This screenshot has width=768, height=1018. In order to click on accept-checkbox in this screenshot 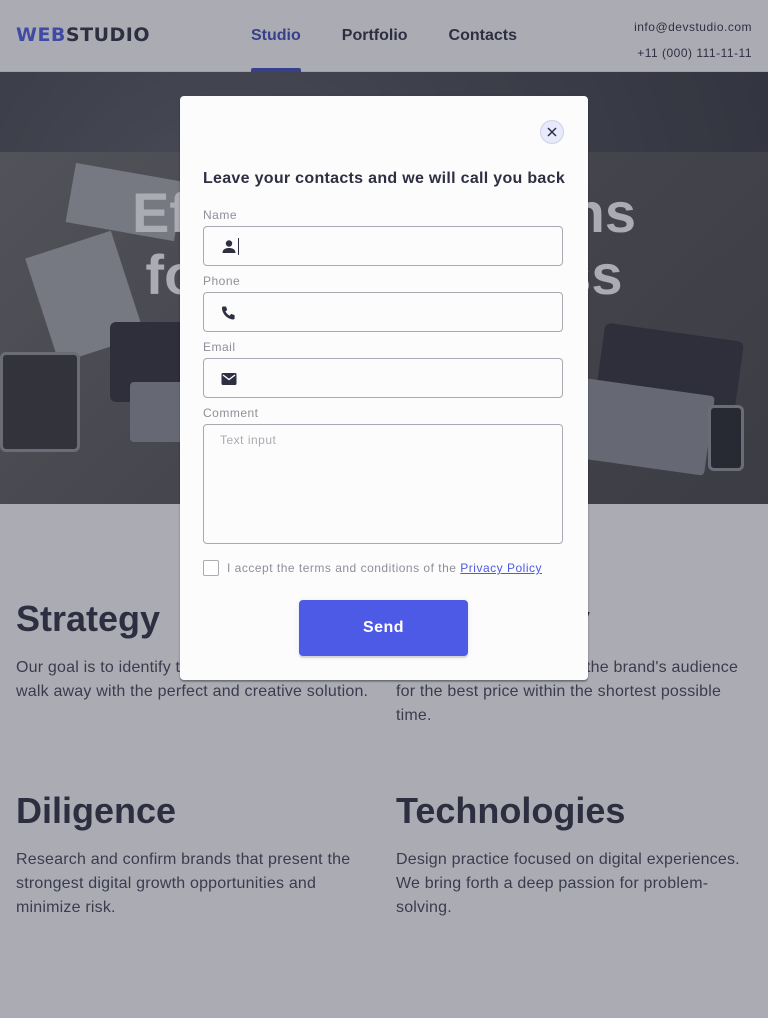, I will do `click(211, 568)`.